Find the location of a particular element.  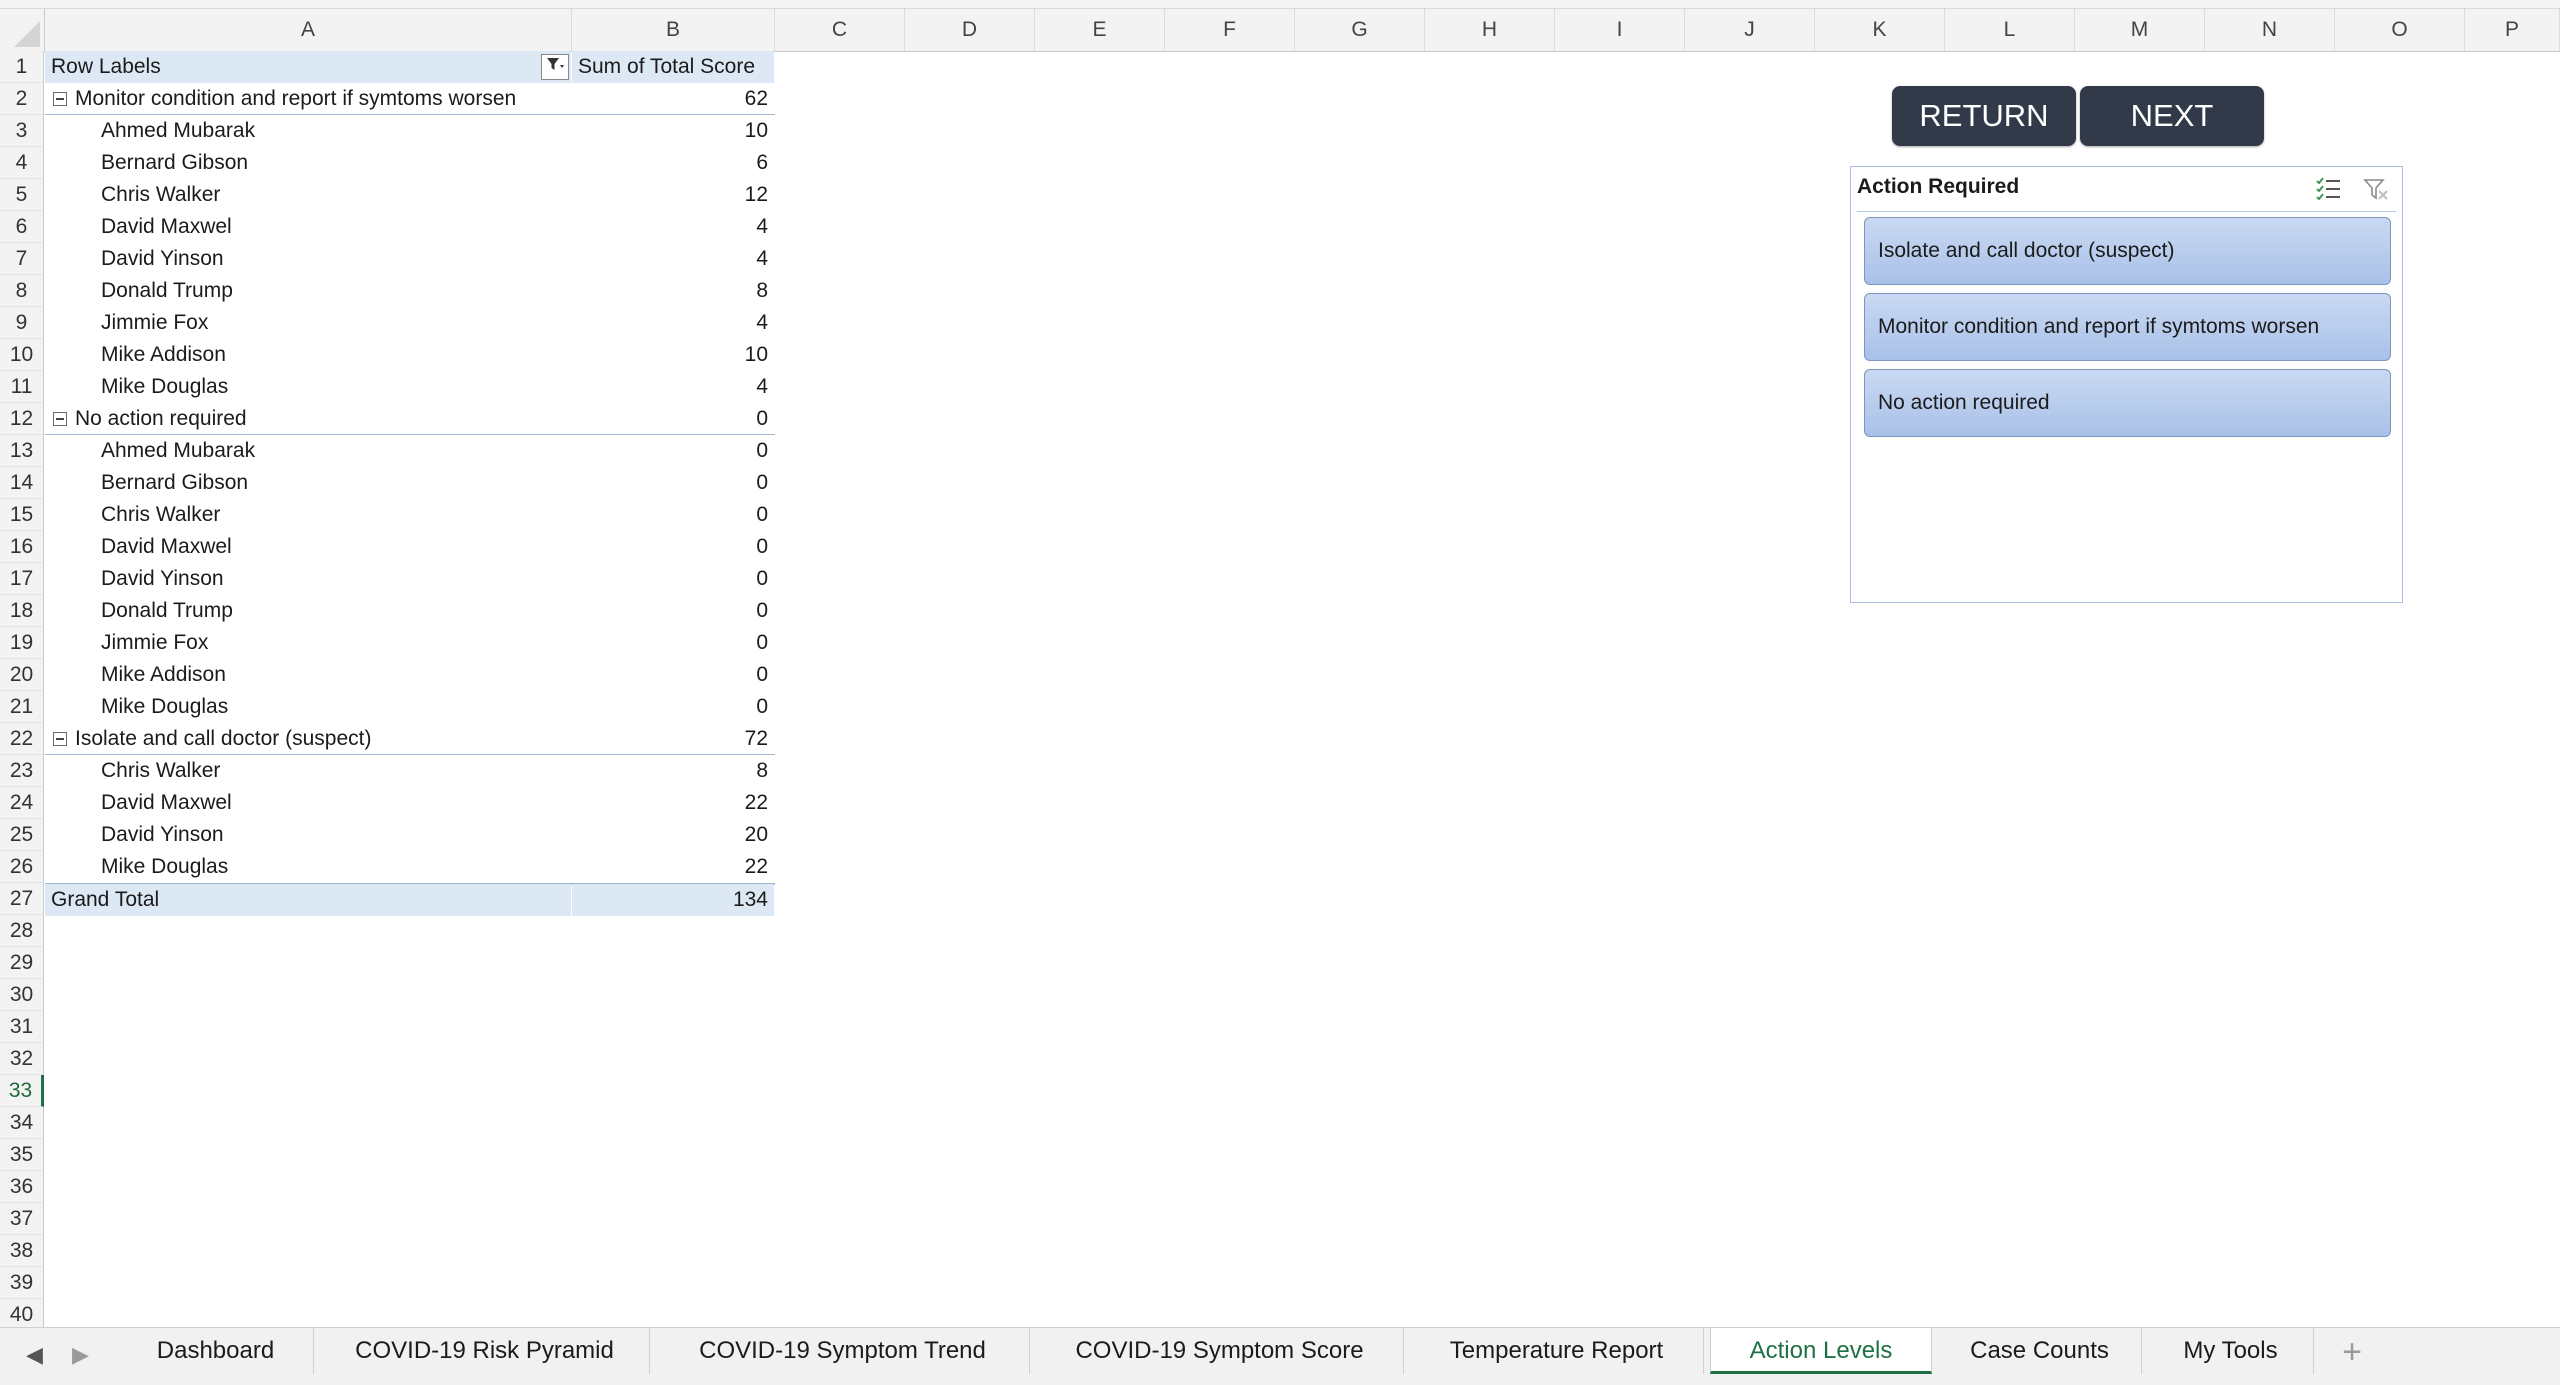

column-header-h: H is located at coordinates (1490, 30).